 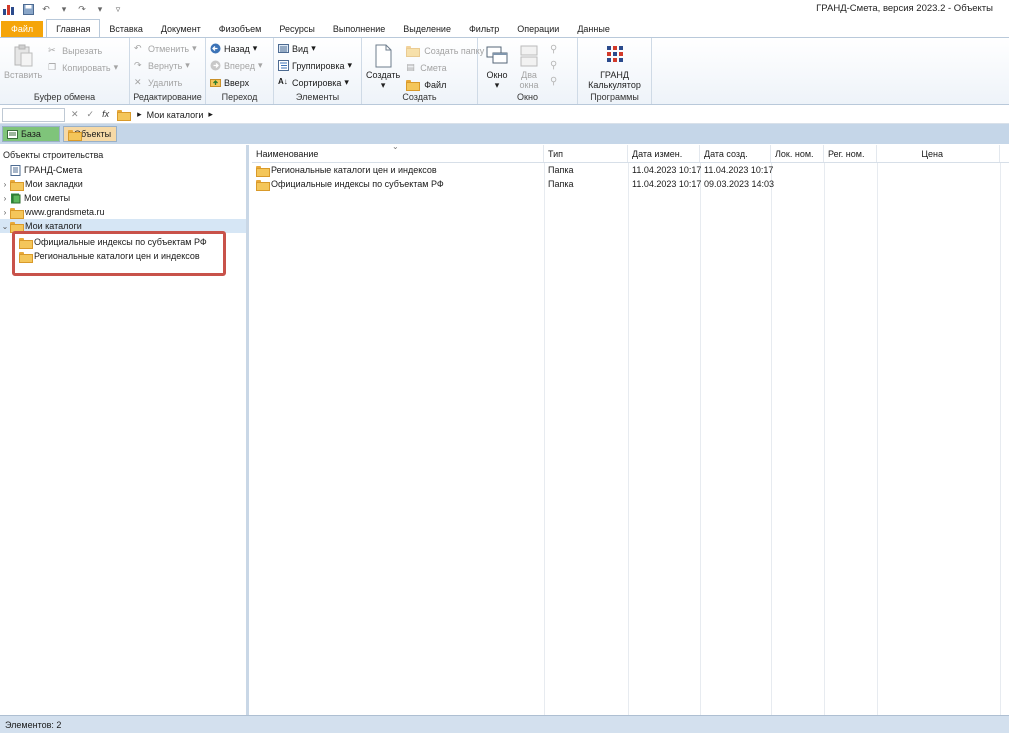 What do you see at coordinates (123, 184) in the screenshot?
I see `tree-item-bookmarks: › Мои закладки` at bounding box center [123, 184].